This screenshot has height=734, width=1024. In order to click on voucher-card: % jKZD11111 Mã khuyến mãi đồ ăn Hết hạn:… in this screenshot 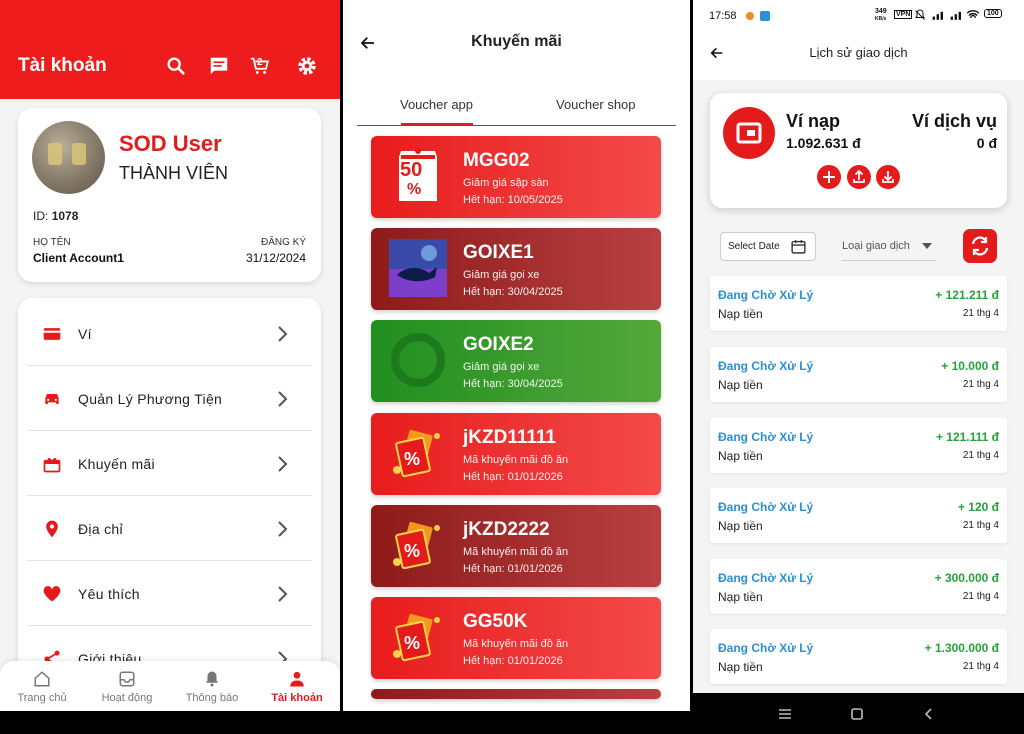, I will do `click(516, 454)`.